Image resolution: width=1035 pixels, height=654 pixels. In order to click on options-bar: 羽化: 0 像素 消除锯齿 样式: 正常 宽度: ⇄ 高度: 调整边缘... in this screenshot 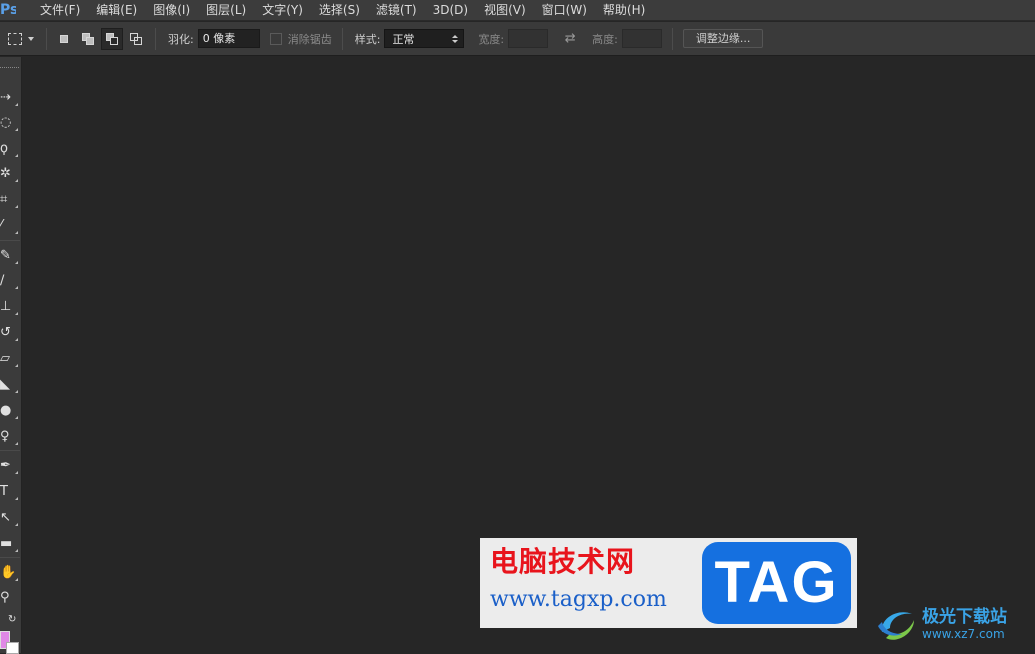, I will do `click(517, 39)`.